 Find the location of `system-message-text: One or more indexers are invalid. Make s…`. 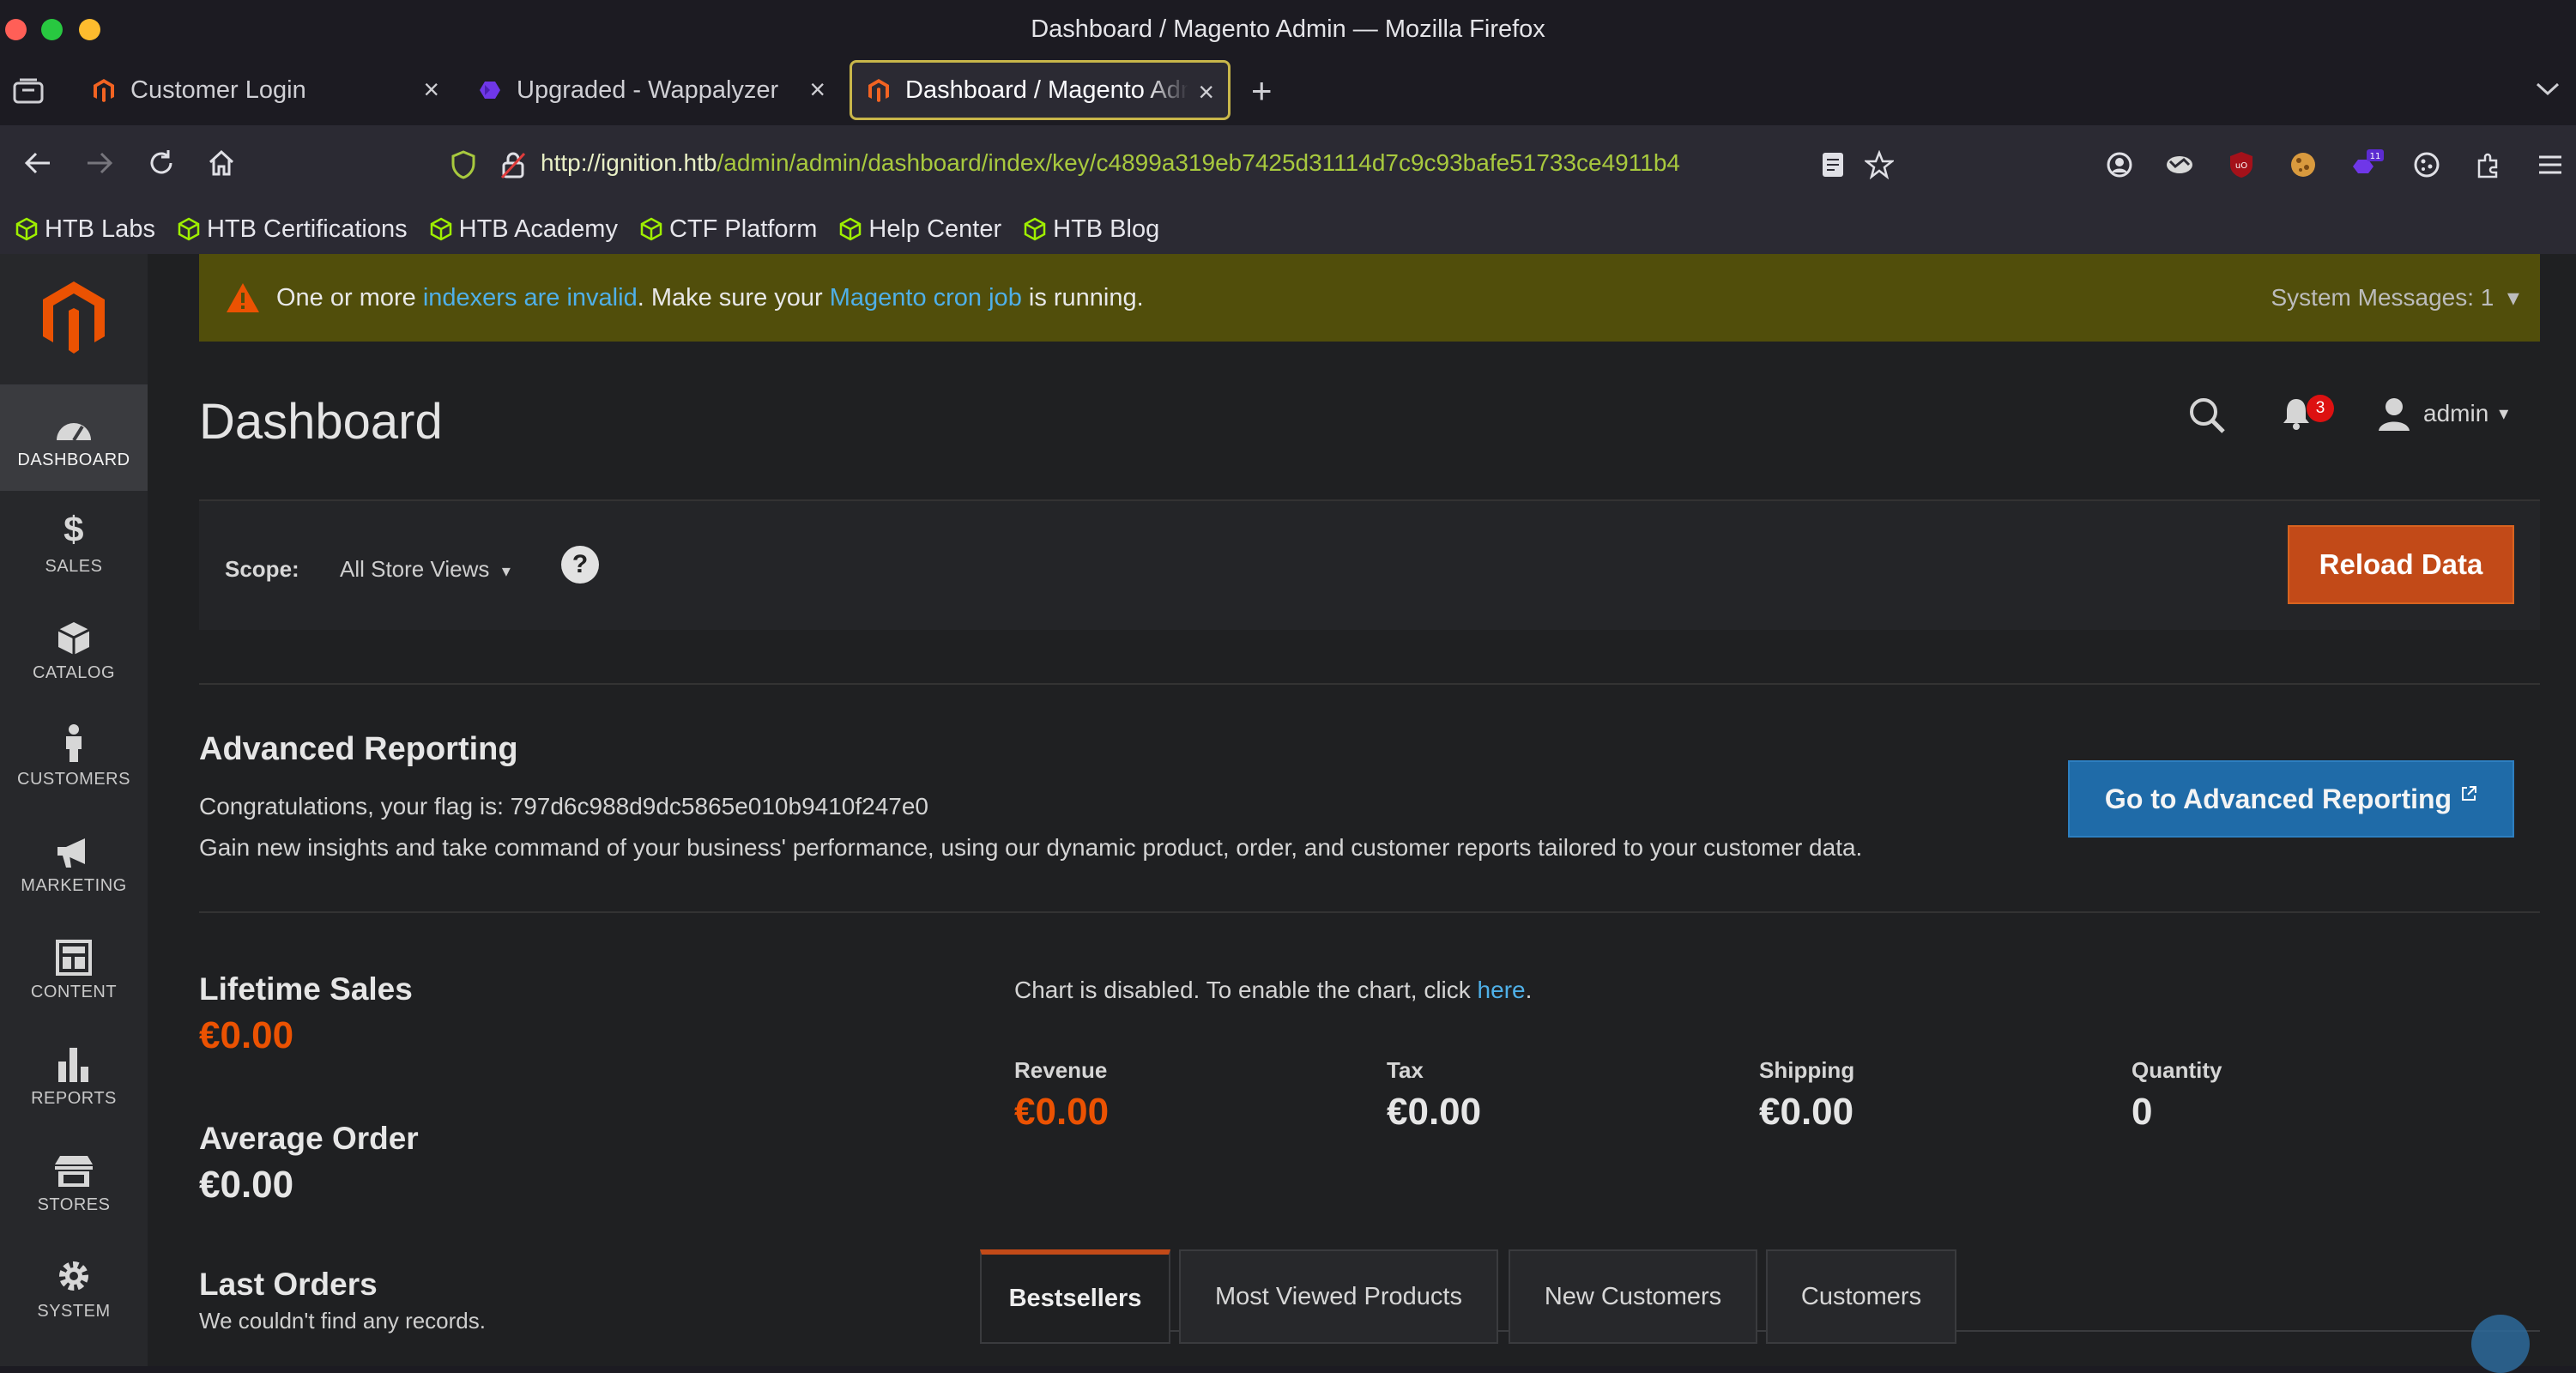

system-message-text: One or more indexers are invalid. Make s… is located at coordinates (710, 297).